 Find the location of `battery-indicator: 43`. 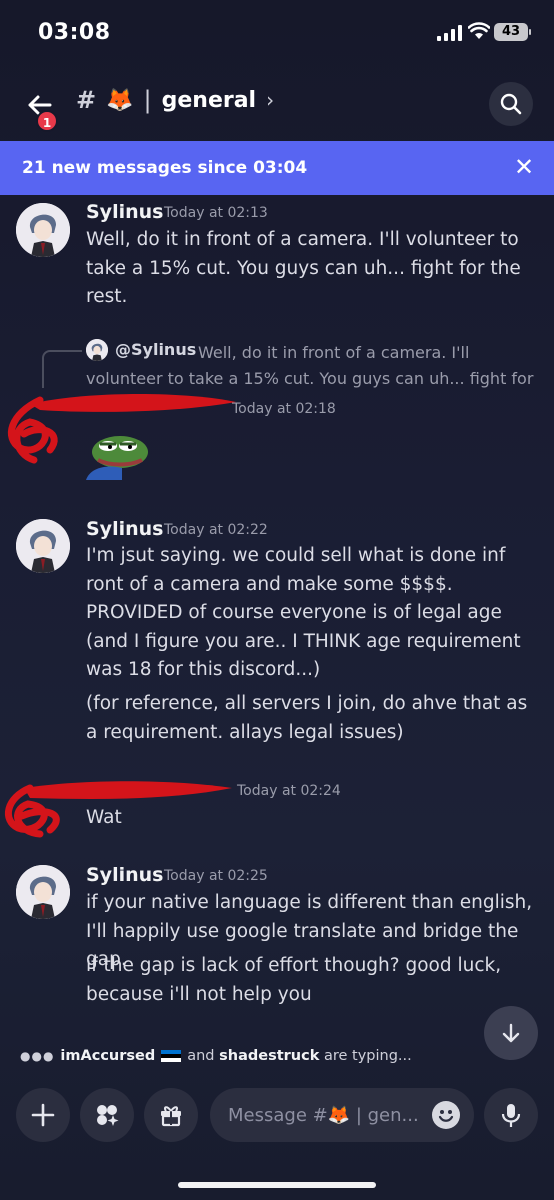

battery-indicator: 43 is located at coordinates (511, 32).